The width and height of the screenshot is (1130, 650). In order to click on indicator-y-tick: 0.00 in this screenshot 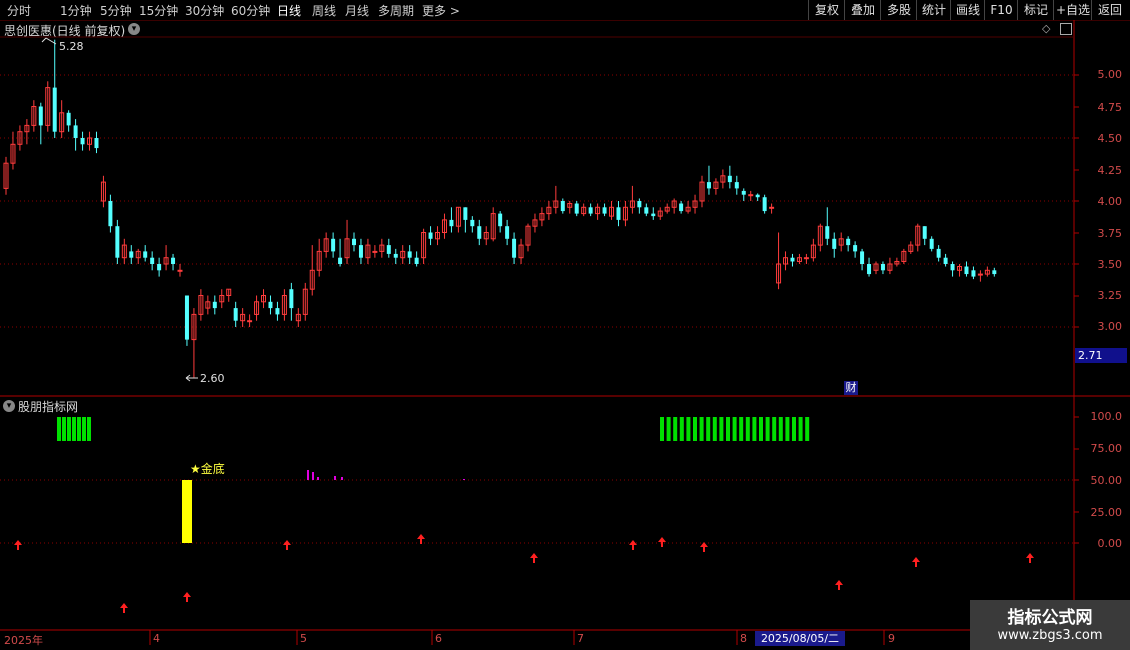, I will do `click(1110, 543)`.